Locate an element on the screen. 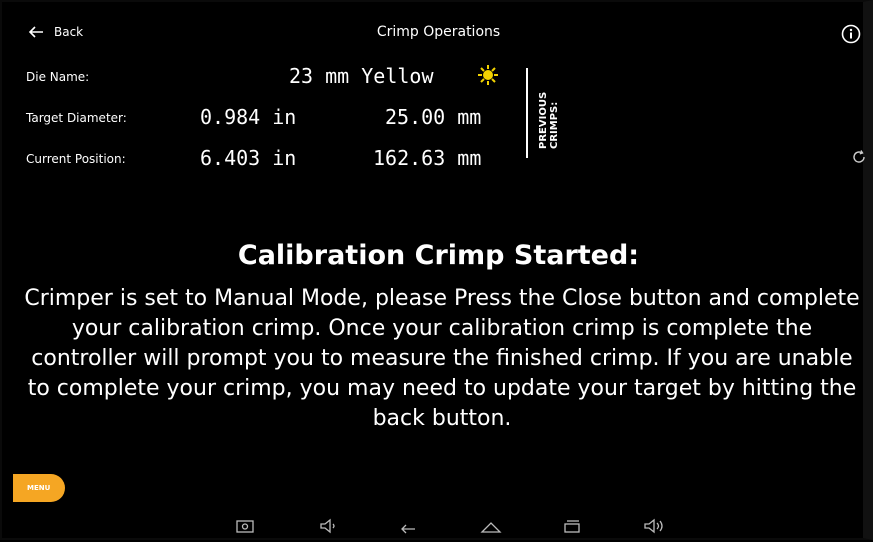 The width and height of the screenshot is (873, 542). current-position-inches: 6.403 in is located at coordinates (248, 158).